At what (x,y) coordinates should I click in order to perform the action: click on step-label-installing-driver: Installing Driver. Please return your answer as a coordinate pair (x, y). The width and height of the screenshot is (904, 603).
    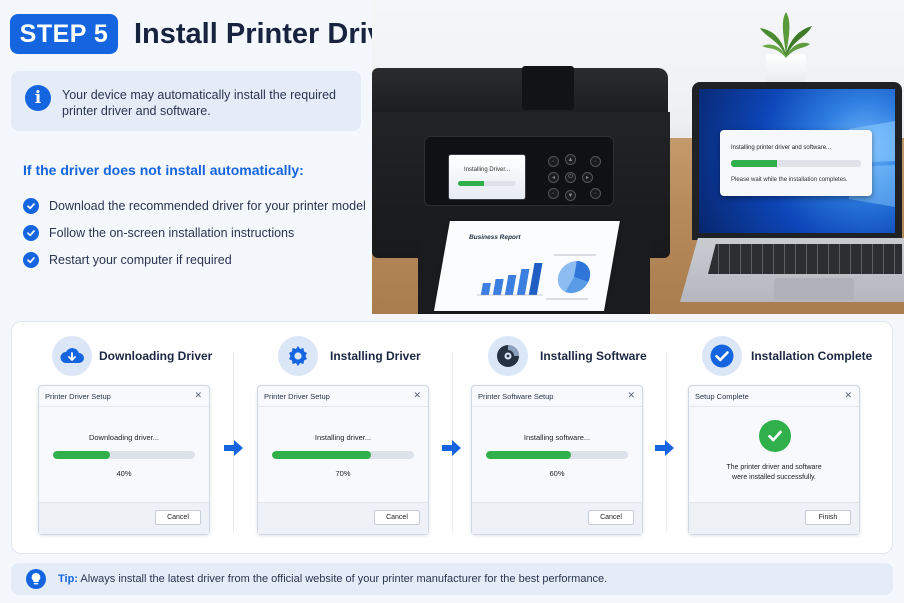
    Looking at the image, I should click on (375, 356).